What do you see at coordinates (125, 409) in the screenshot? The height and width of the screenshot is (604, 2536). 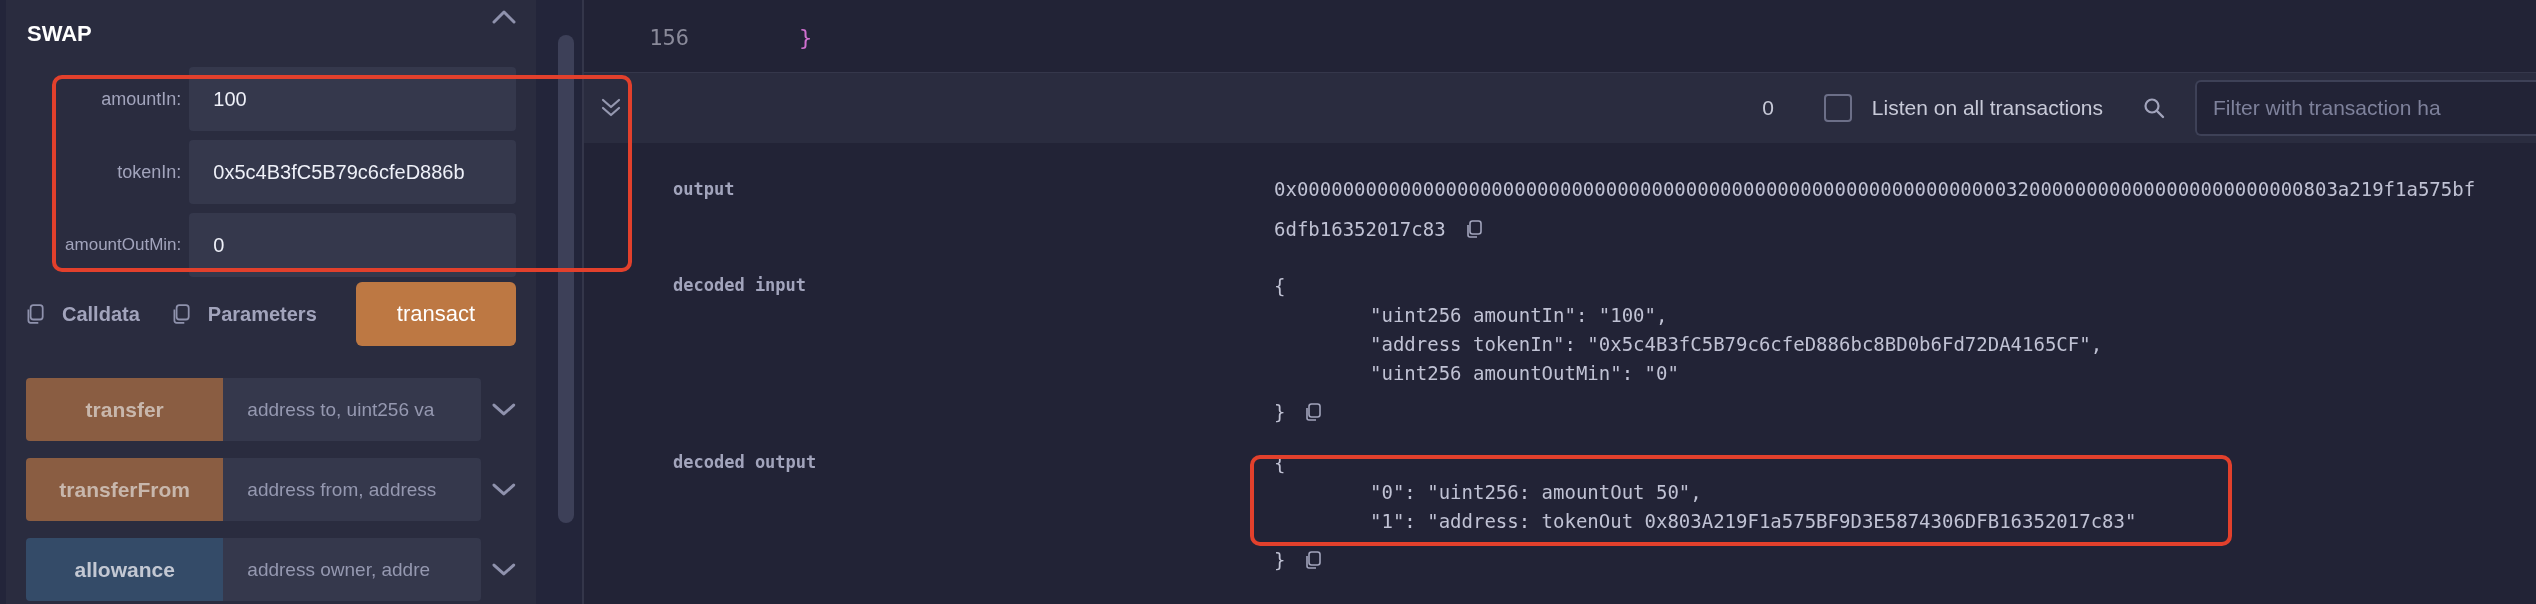 I see `function-button: transfer` at bounding box center [125, 409].